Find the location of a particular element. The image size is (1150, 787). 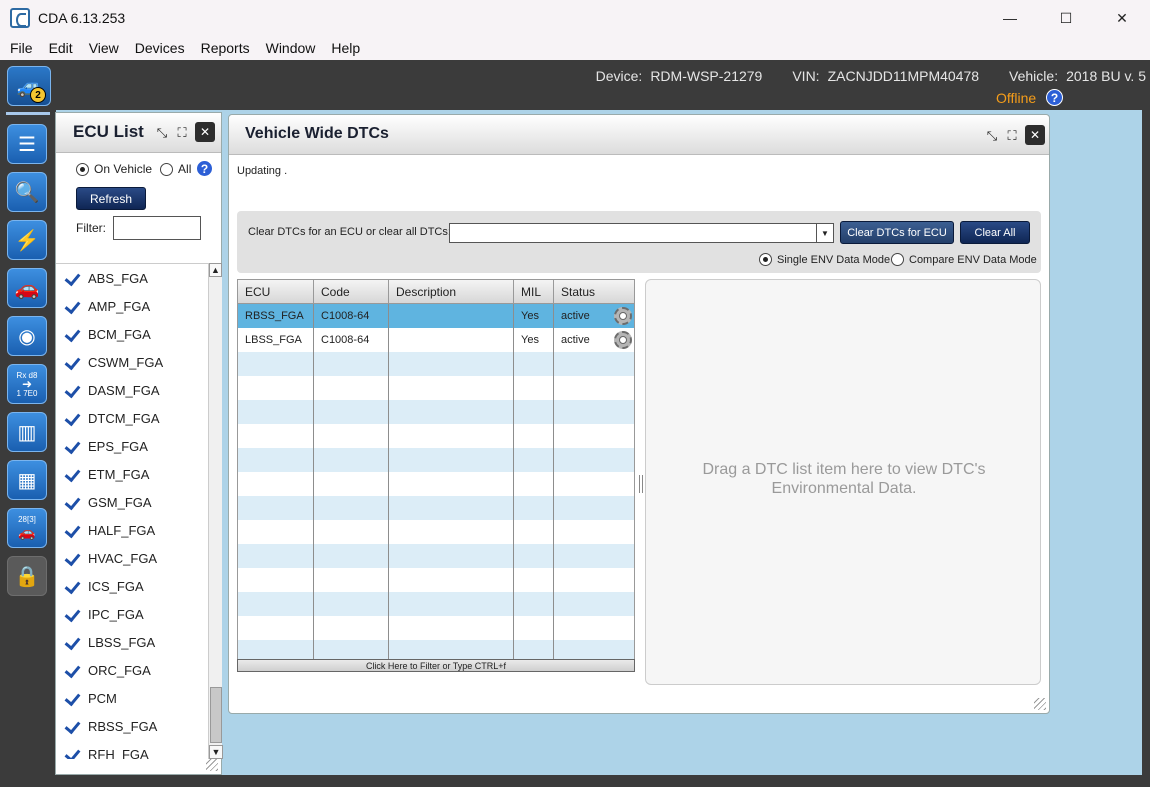

ecu-list-item: HALF_FGA is located at coordinates (132, 530).